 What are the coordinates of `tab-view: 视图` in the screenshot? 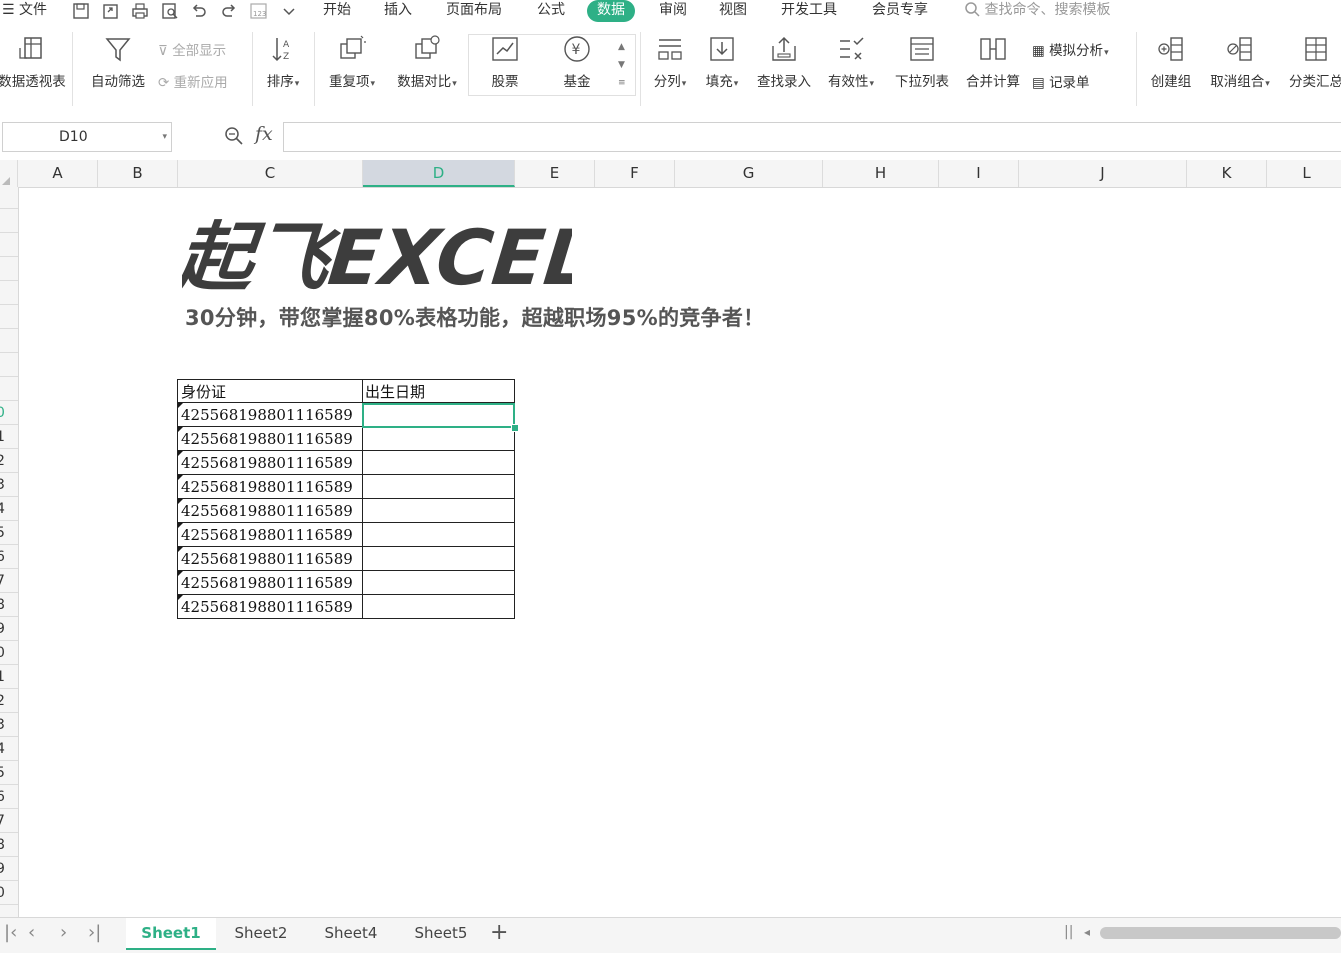 It's located at (733, 11).